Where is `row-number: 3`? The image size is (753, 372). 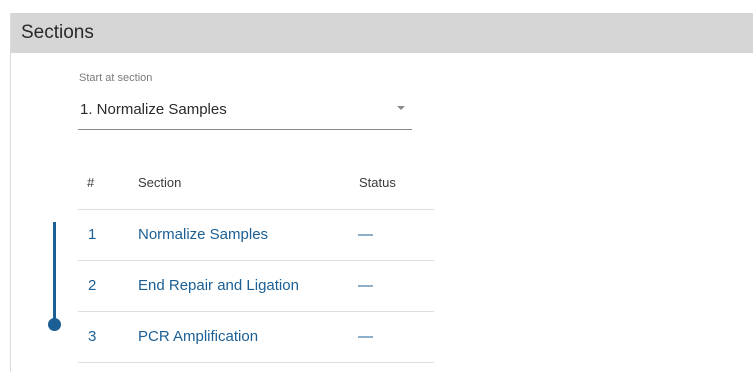 row-number: 3 is located at coordinates (92, 336).